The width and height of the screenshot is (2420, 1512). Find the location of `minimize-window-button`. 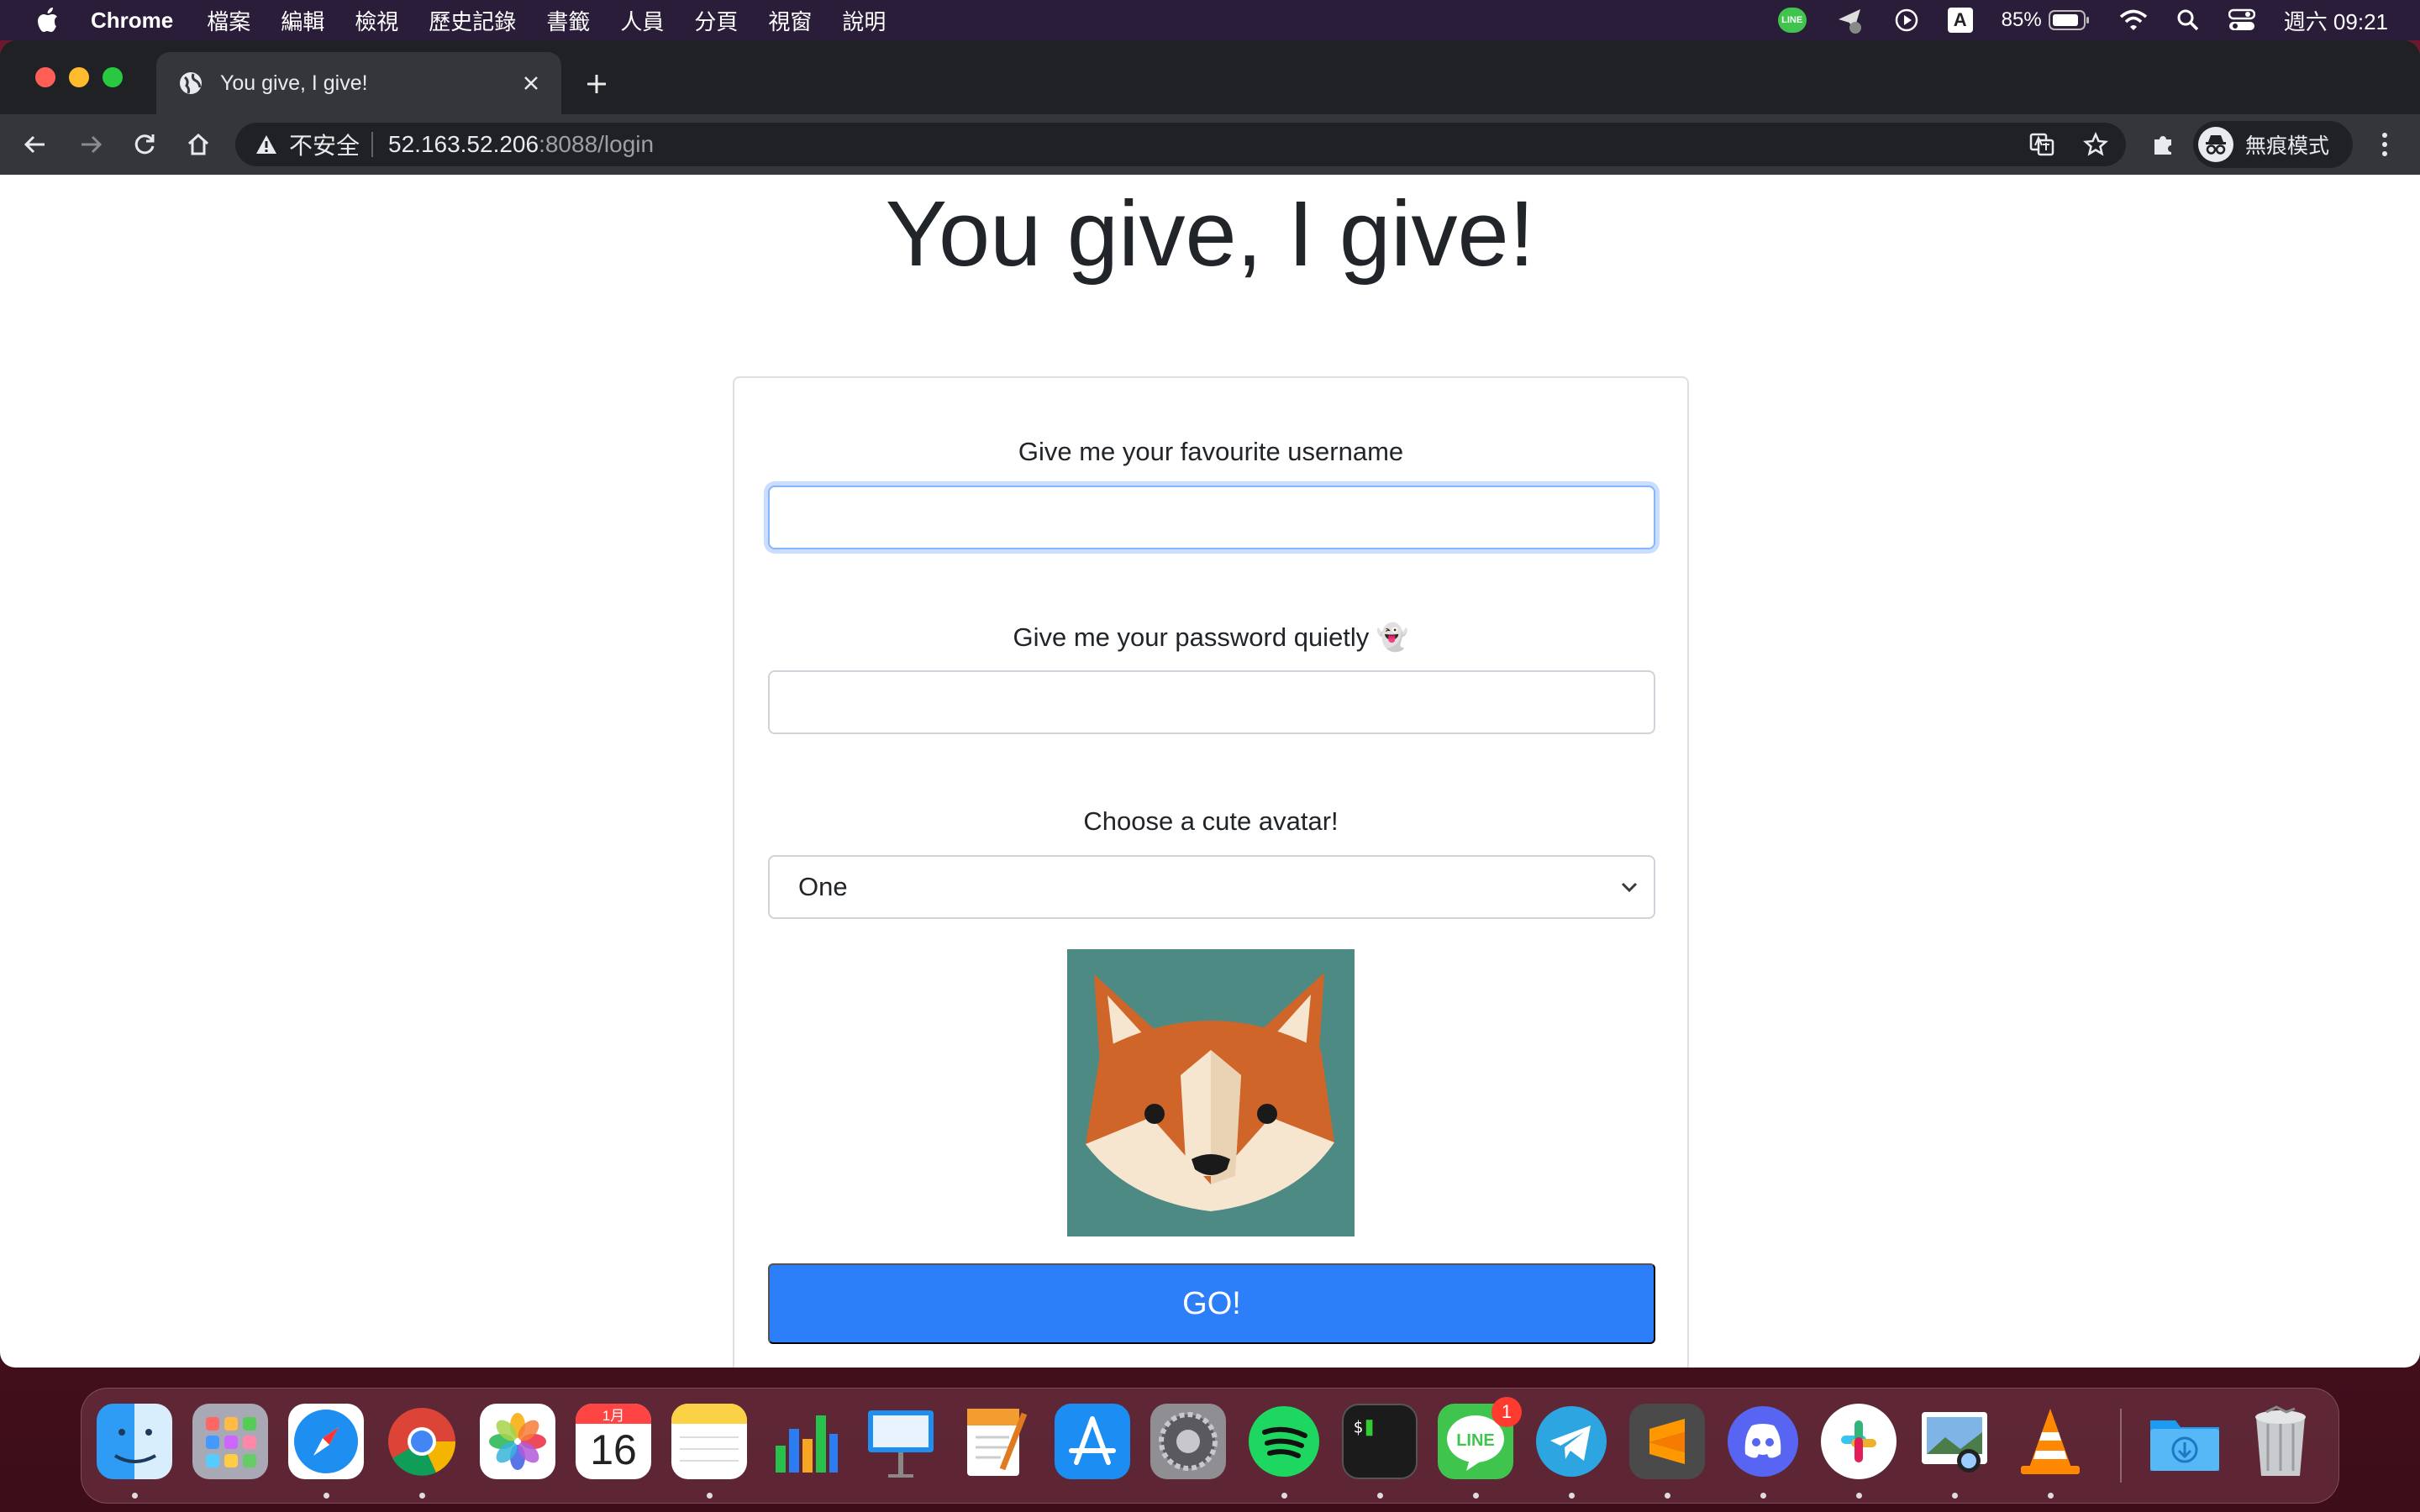

minimize-window-button is located at coordinates (79, 77).